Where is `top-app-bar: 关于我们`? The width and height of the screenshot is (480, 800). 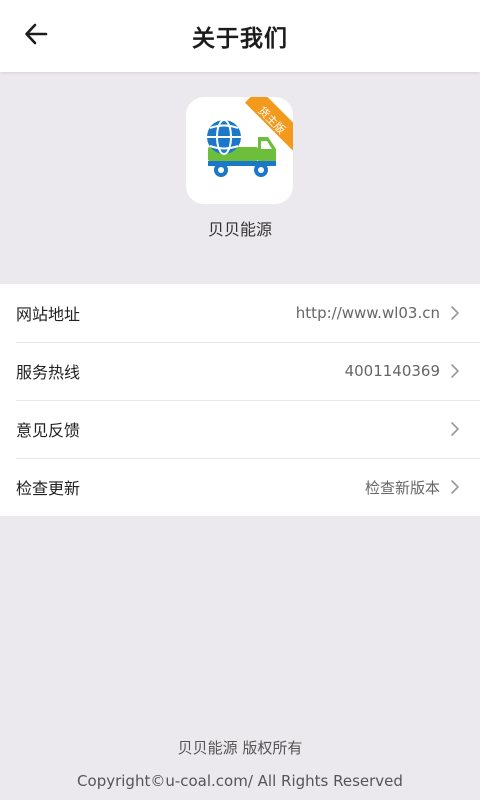 top-app-bar: 关于我们 is located at coordinates (240, 36).